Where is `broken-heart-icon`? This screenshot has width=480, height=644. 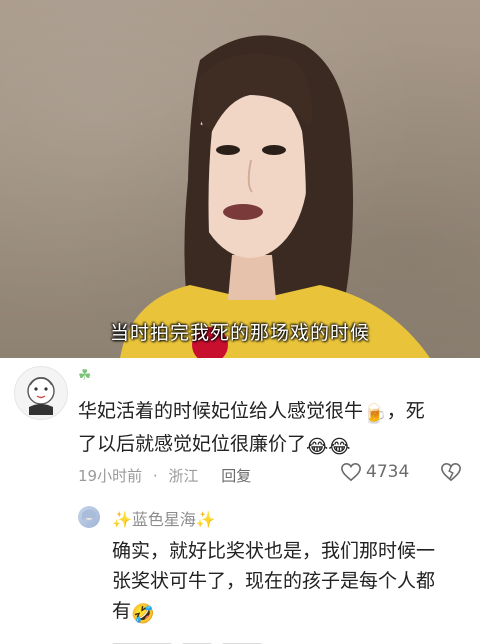 broken-heart-icon is located at coordinates (451, 472).